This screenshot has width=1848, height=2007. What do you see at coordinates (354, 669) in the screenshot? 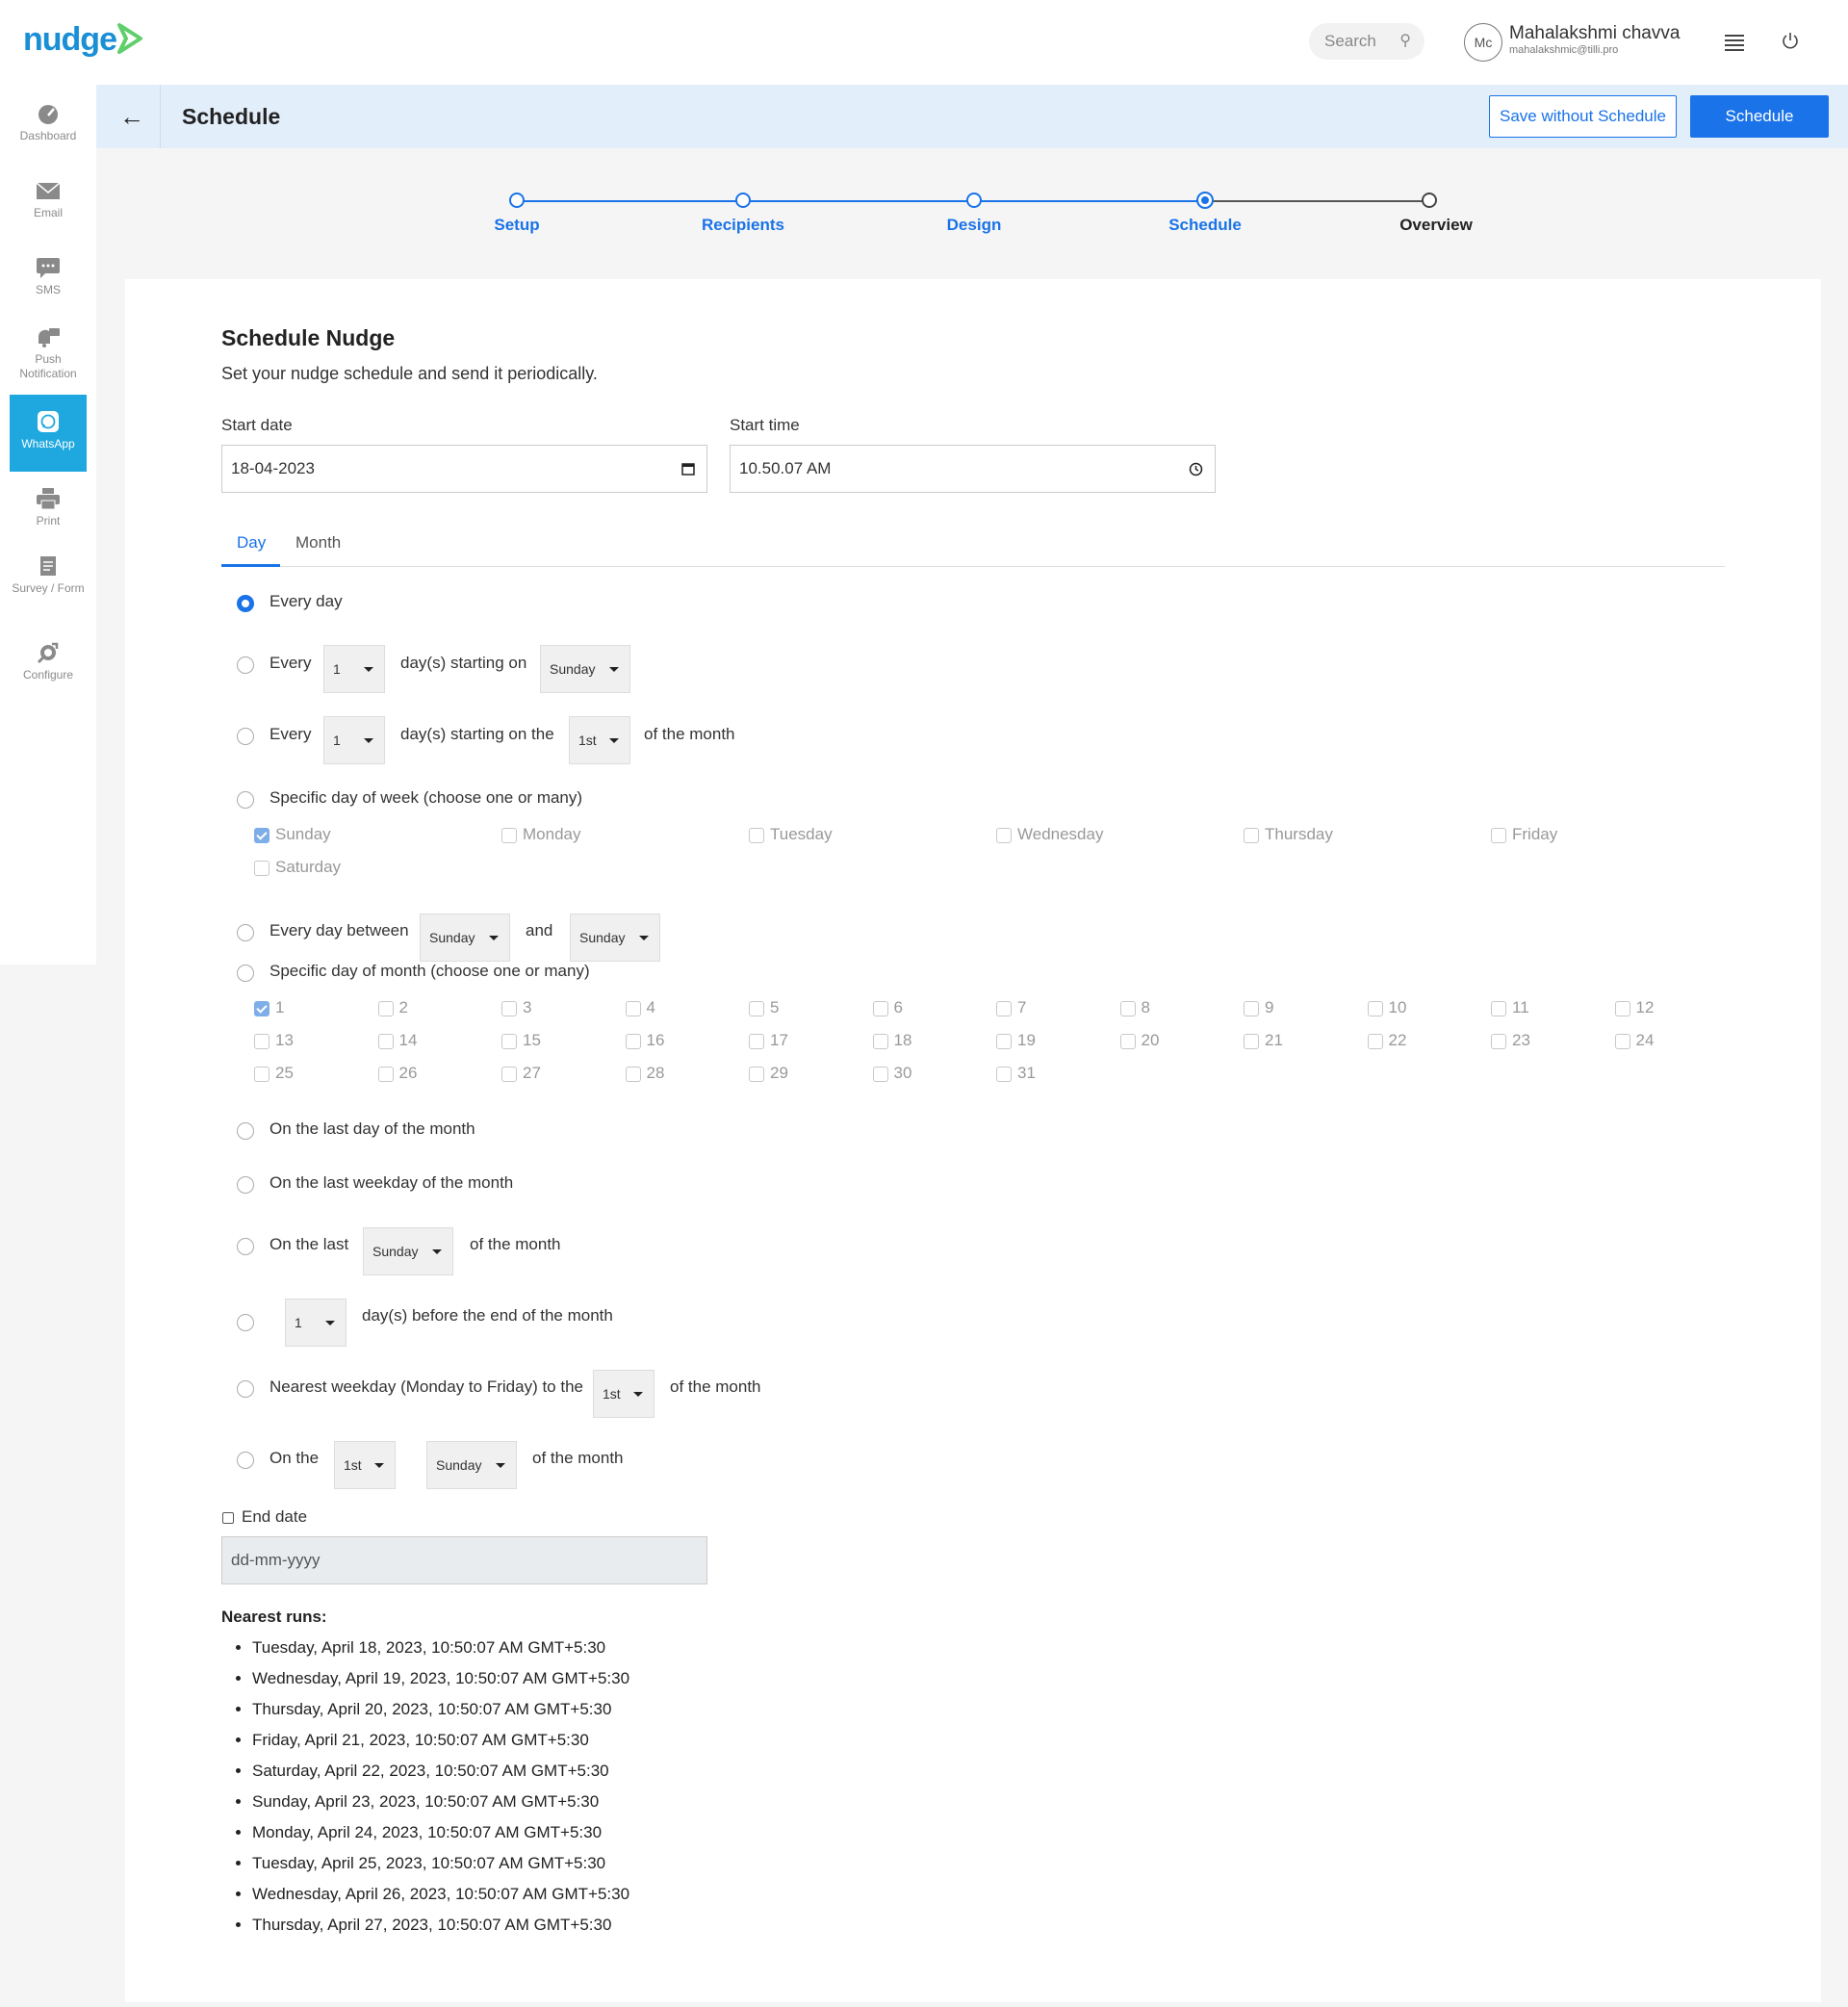
I see `every-n-select: 1` at bounding box center [354, 669].